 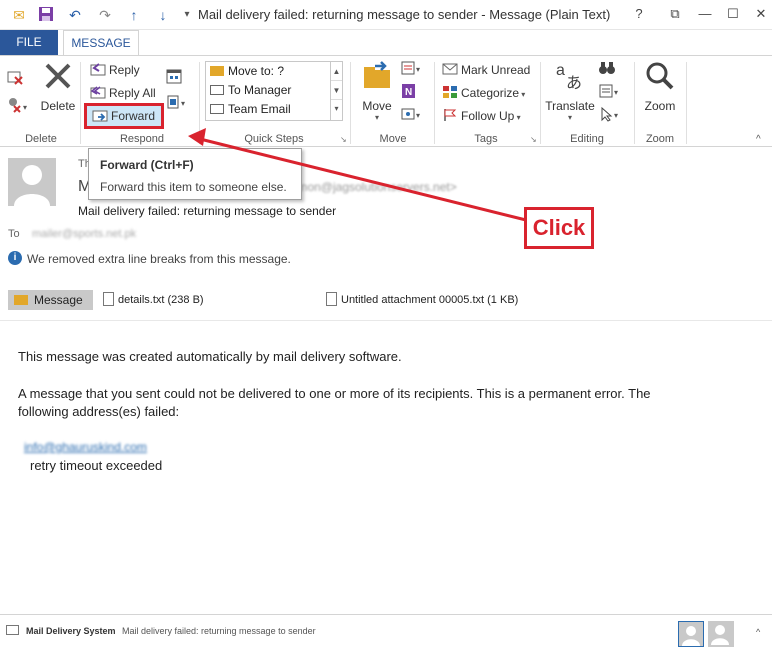 What do you see at coordinates (58, 86) in the screenshot?
I see `delete-button: Delete` at bounding box center [58, 86].